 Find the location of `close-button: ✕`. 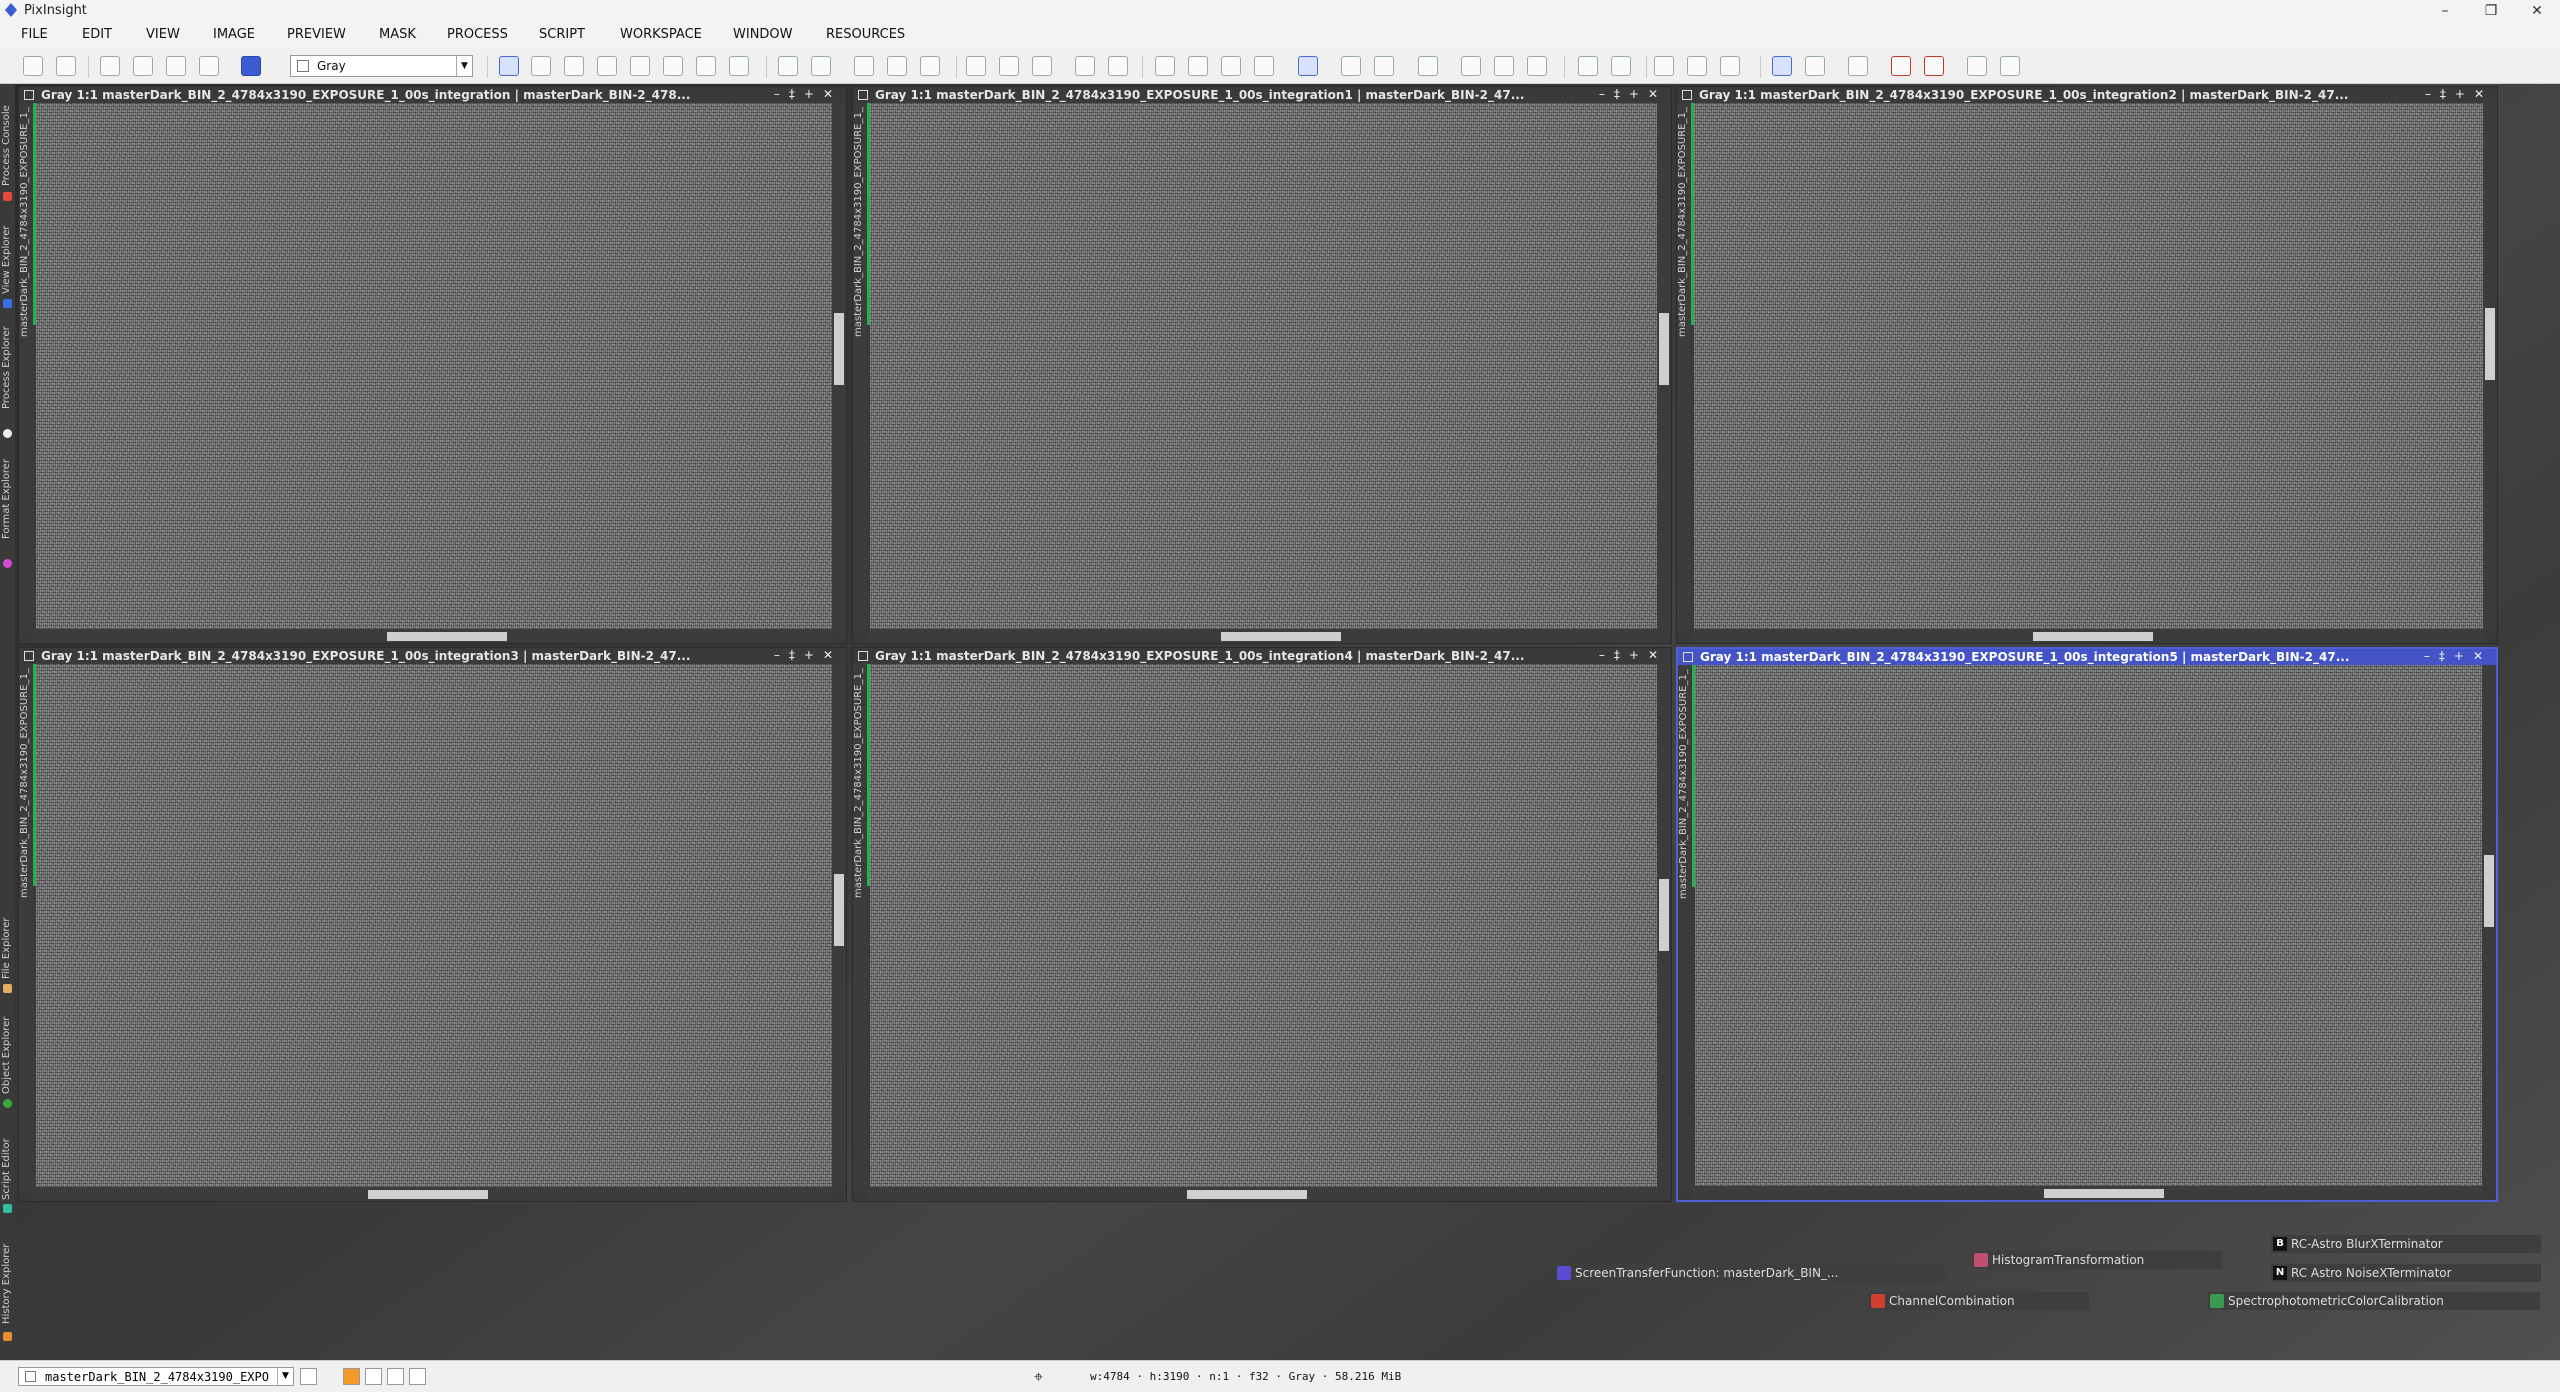

close-button: ✕ is located at coordinates (2537, 11).